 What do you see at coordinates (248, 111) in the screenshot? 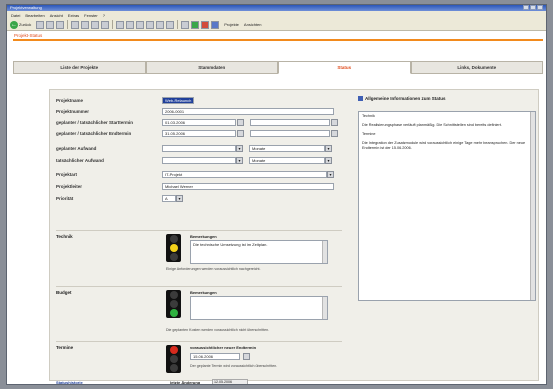
I see `projektnummer-input: 2006-0001` at bounding box center [248, 111].